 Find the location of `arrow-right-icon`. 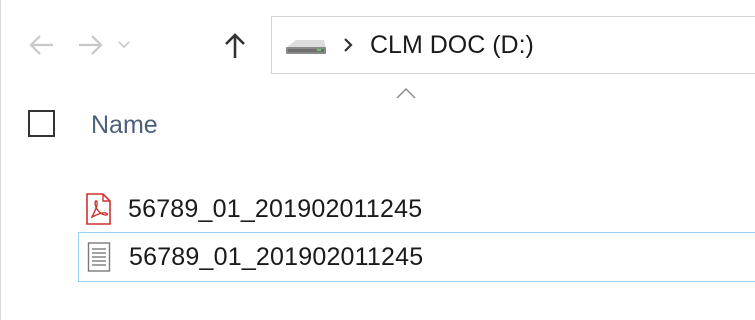

arrow-right-icon is located at coordinates (91, 45).